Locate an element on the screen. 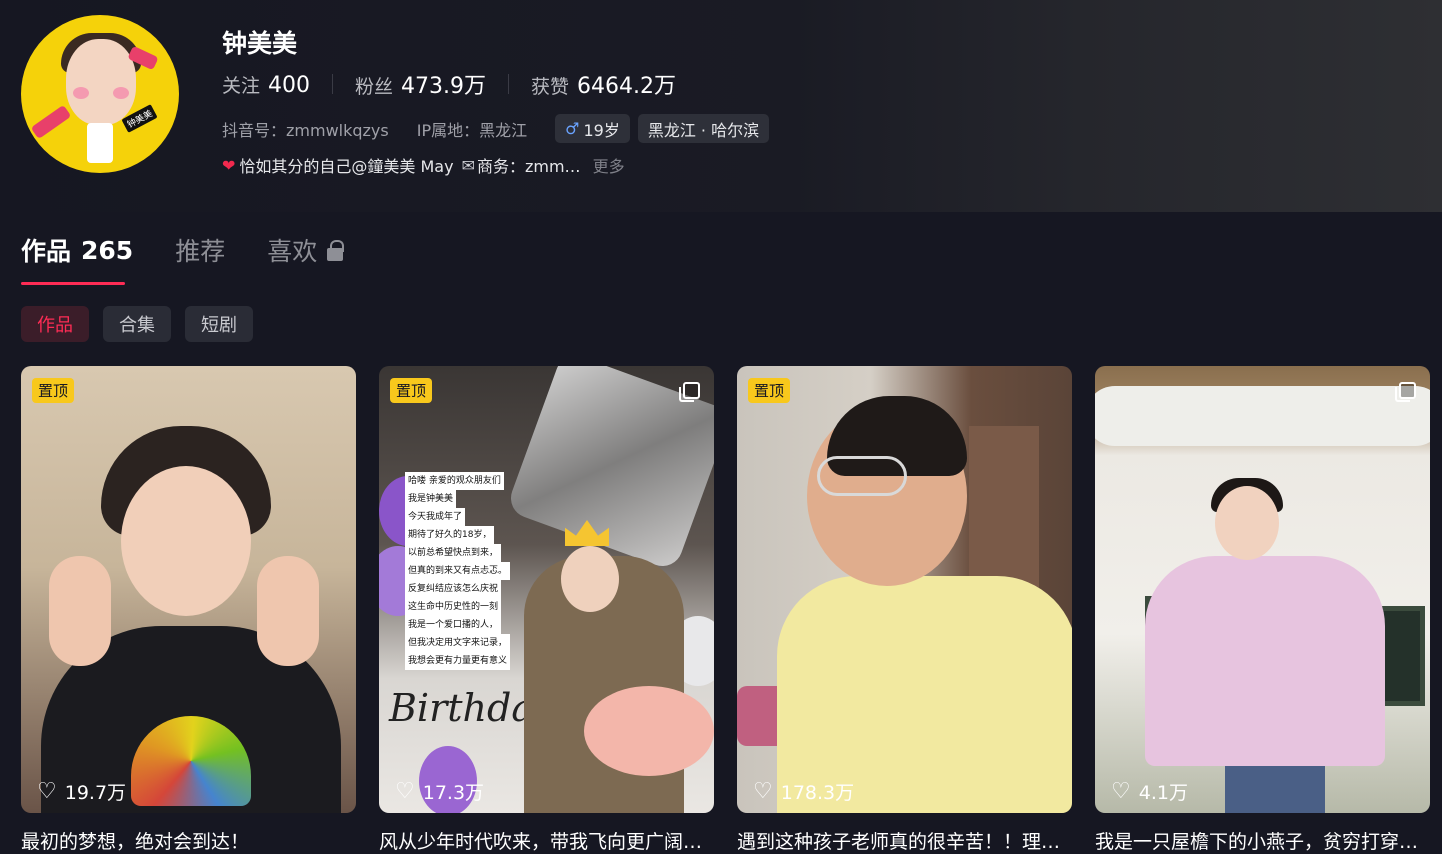 The image size is (1442, 854). like-count: ♡ 17.3万 is located at coordinates (439, 791).